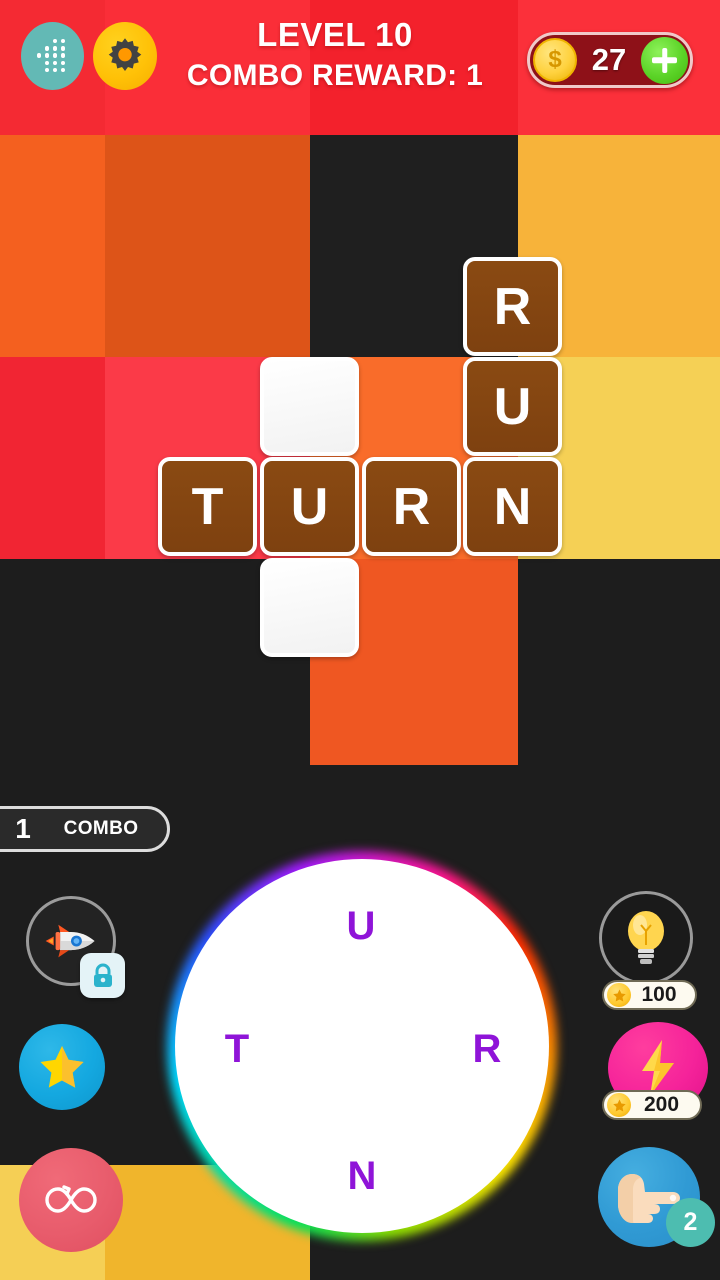 This screenshot has width=720, height=1280. I want to click on menu-button, so click(52, 56).